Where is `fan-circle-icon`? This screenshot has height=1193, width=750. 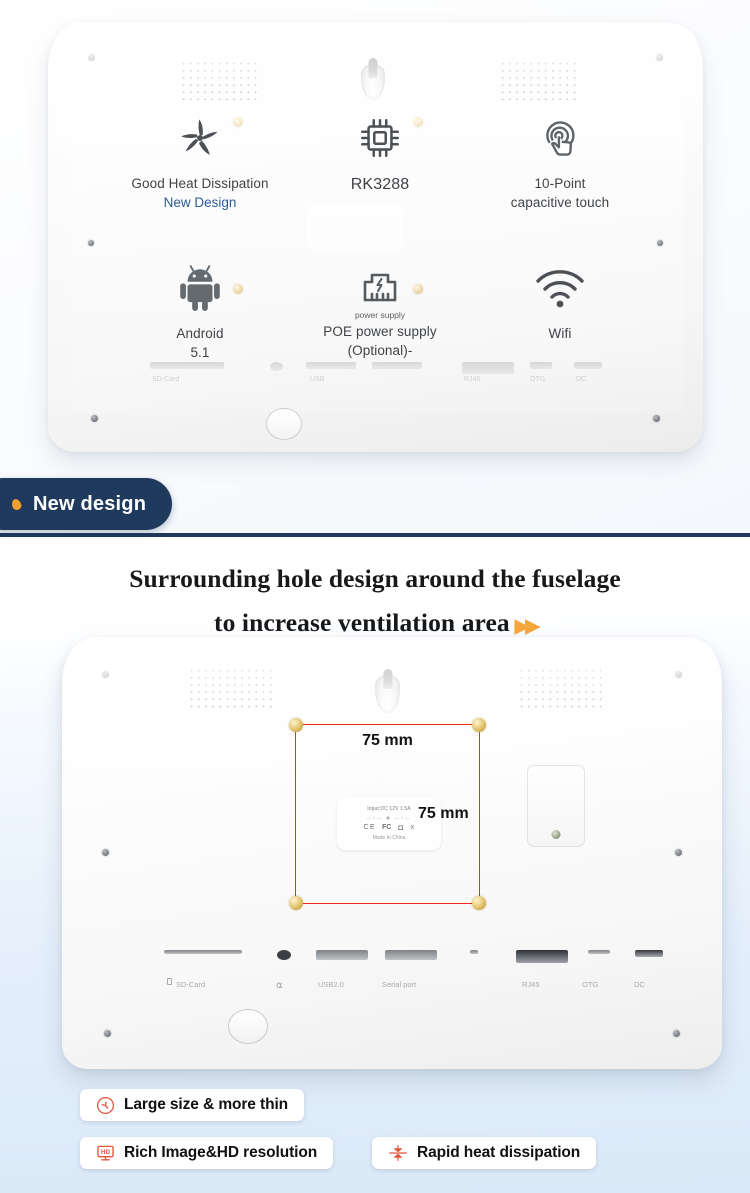 fan-circle-icon is located at coordinates (105, 1105).